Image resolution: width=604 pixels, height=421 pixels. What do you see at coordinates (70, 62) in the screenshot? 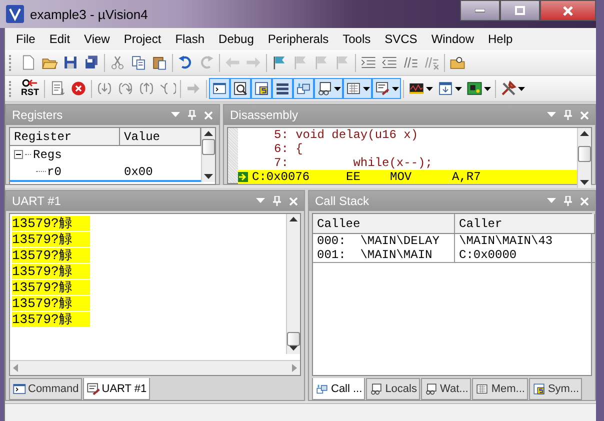
I see `save-icon` at bounding box center [70, 62].